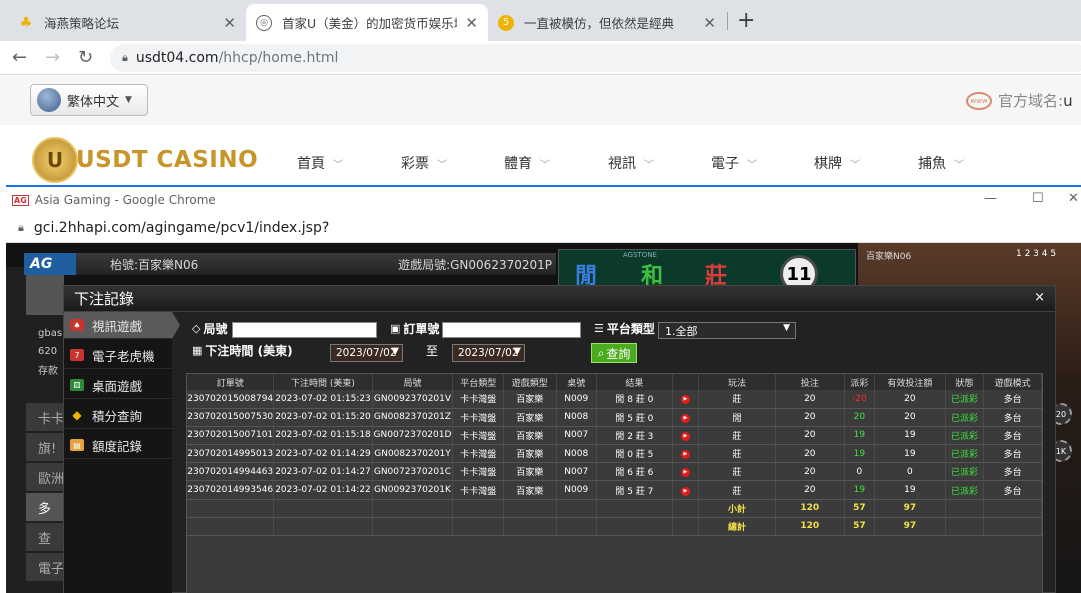 This screenshot has width=1081, height=593. What do you see at coordinates (50, 264) in the screenshot?
I see `ag-logo: AG` at bounding box center [50, 264].